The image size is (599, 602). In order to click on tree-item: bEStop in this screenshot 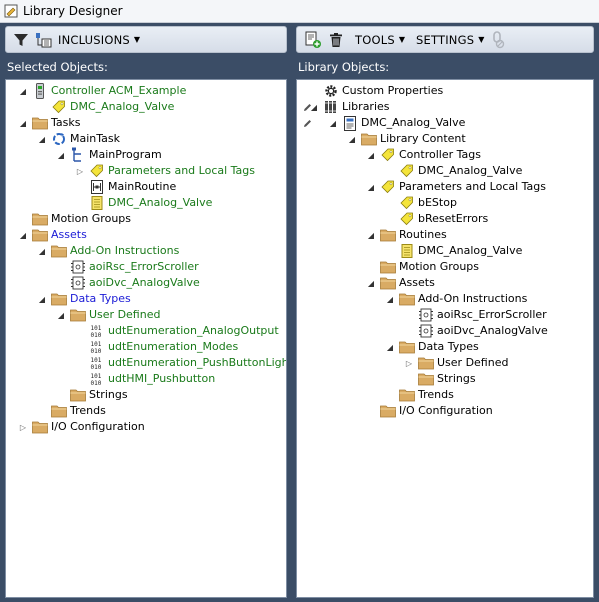, I will do `click(421, 203)`.